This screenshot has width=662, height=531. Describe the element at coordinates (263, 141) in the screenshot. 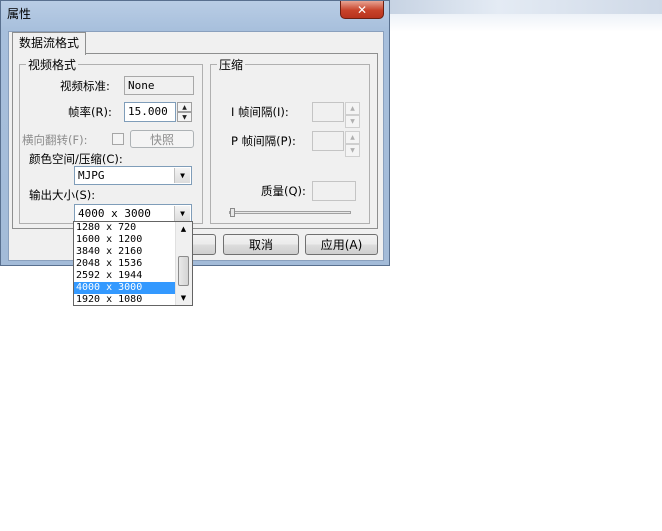

I see `pframe-interval-label: P 帧间隔(P):` at that location.